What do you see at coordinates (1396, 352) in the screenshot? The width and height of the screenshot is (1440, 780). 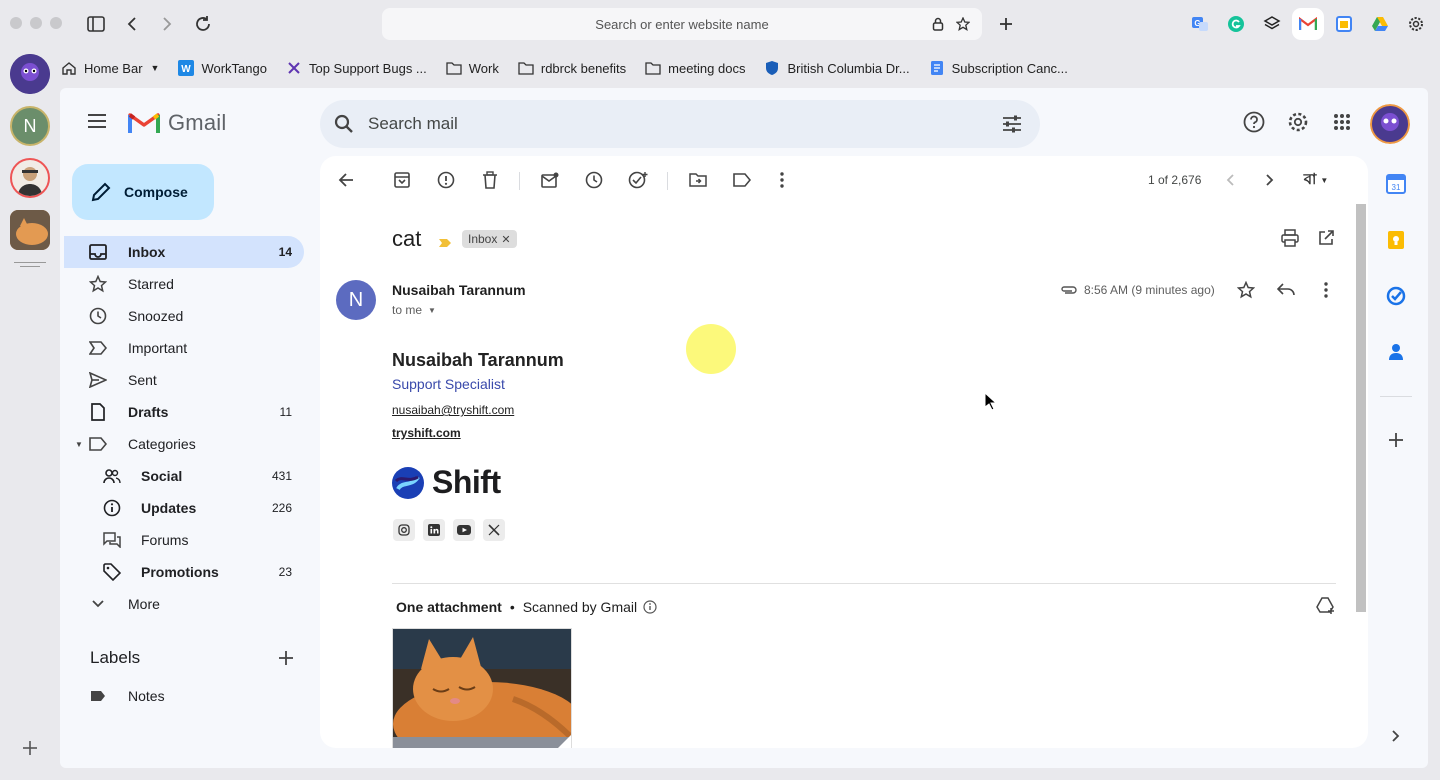 I see `contacts-app-icon` at bounding box center [1396, 352].